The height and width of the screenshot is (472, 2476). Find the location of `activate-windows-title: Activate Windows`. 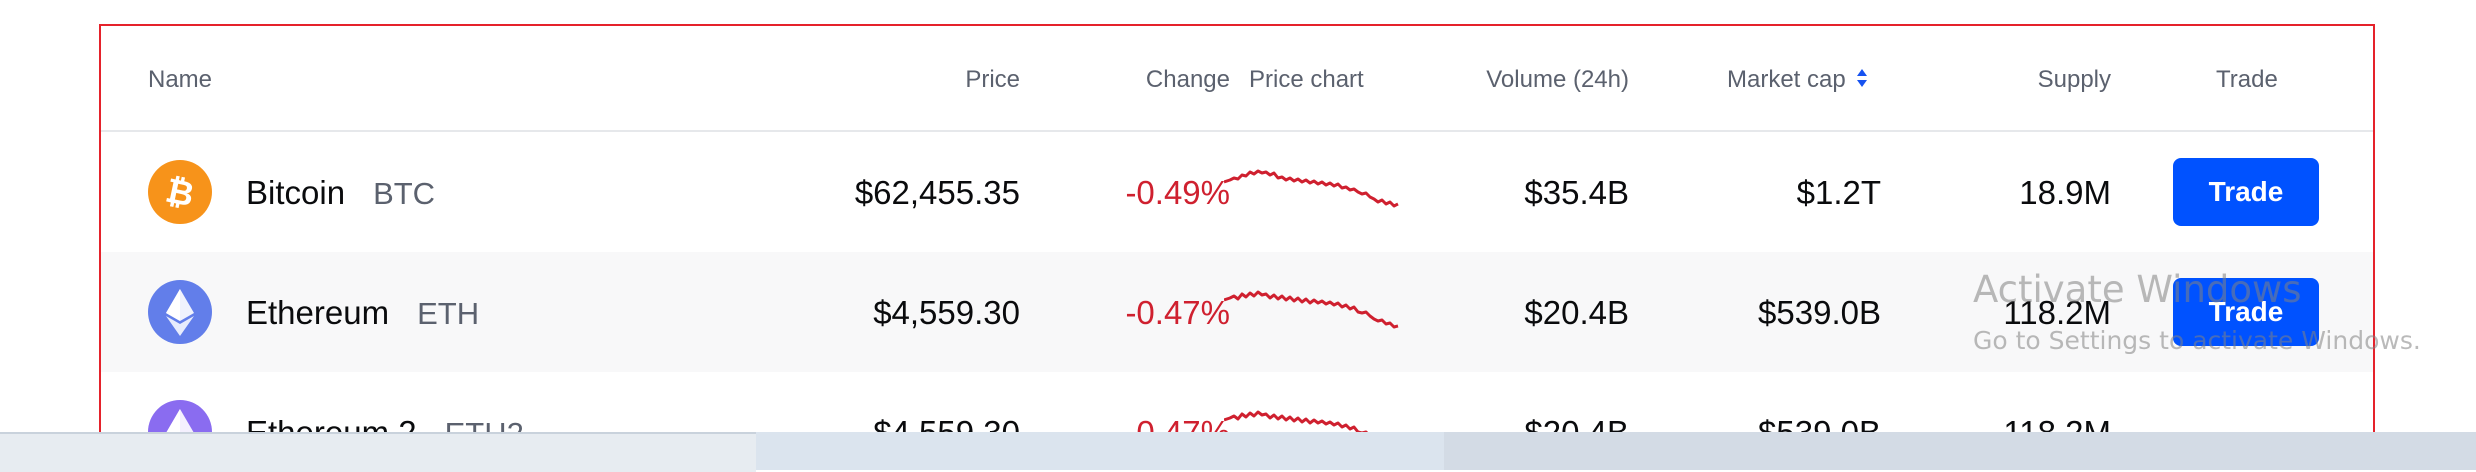

activate-windows-title: Activate Windows is located at coordinates (2137, 289).